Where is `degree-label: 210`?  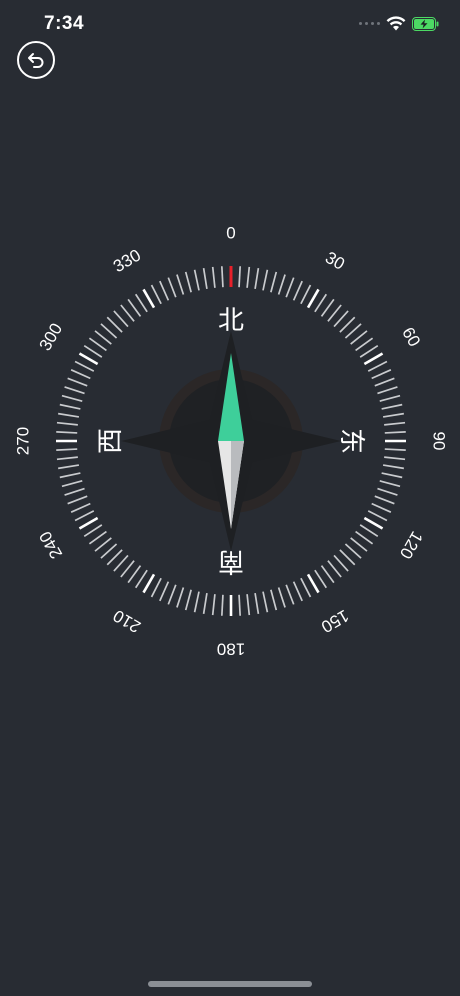 degree-label: 210 is located at coordinates (127, 621).